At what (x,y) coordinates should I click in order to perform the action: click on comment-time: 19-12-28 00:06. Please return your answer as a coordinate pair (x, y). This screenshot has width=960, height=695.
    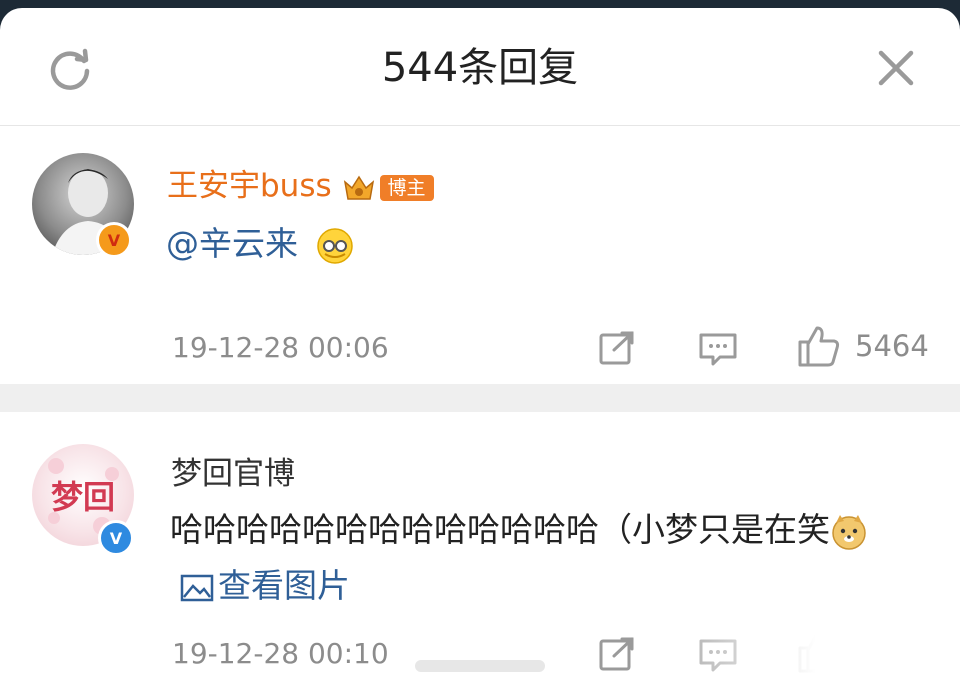
    Looking at the image, I should click on (280, 347).